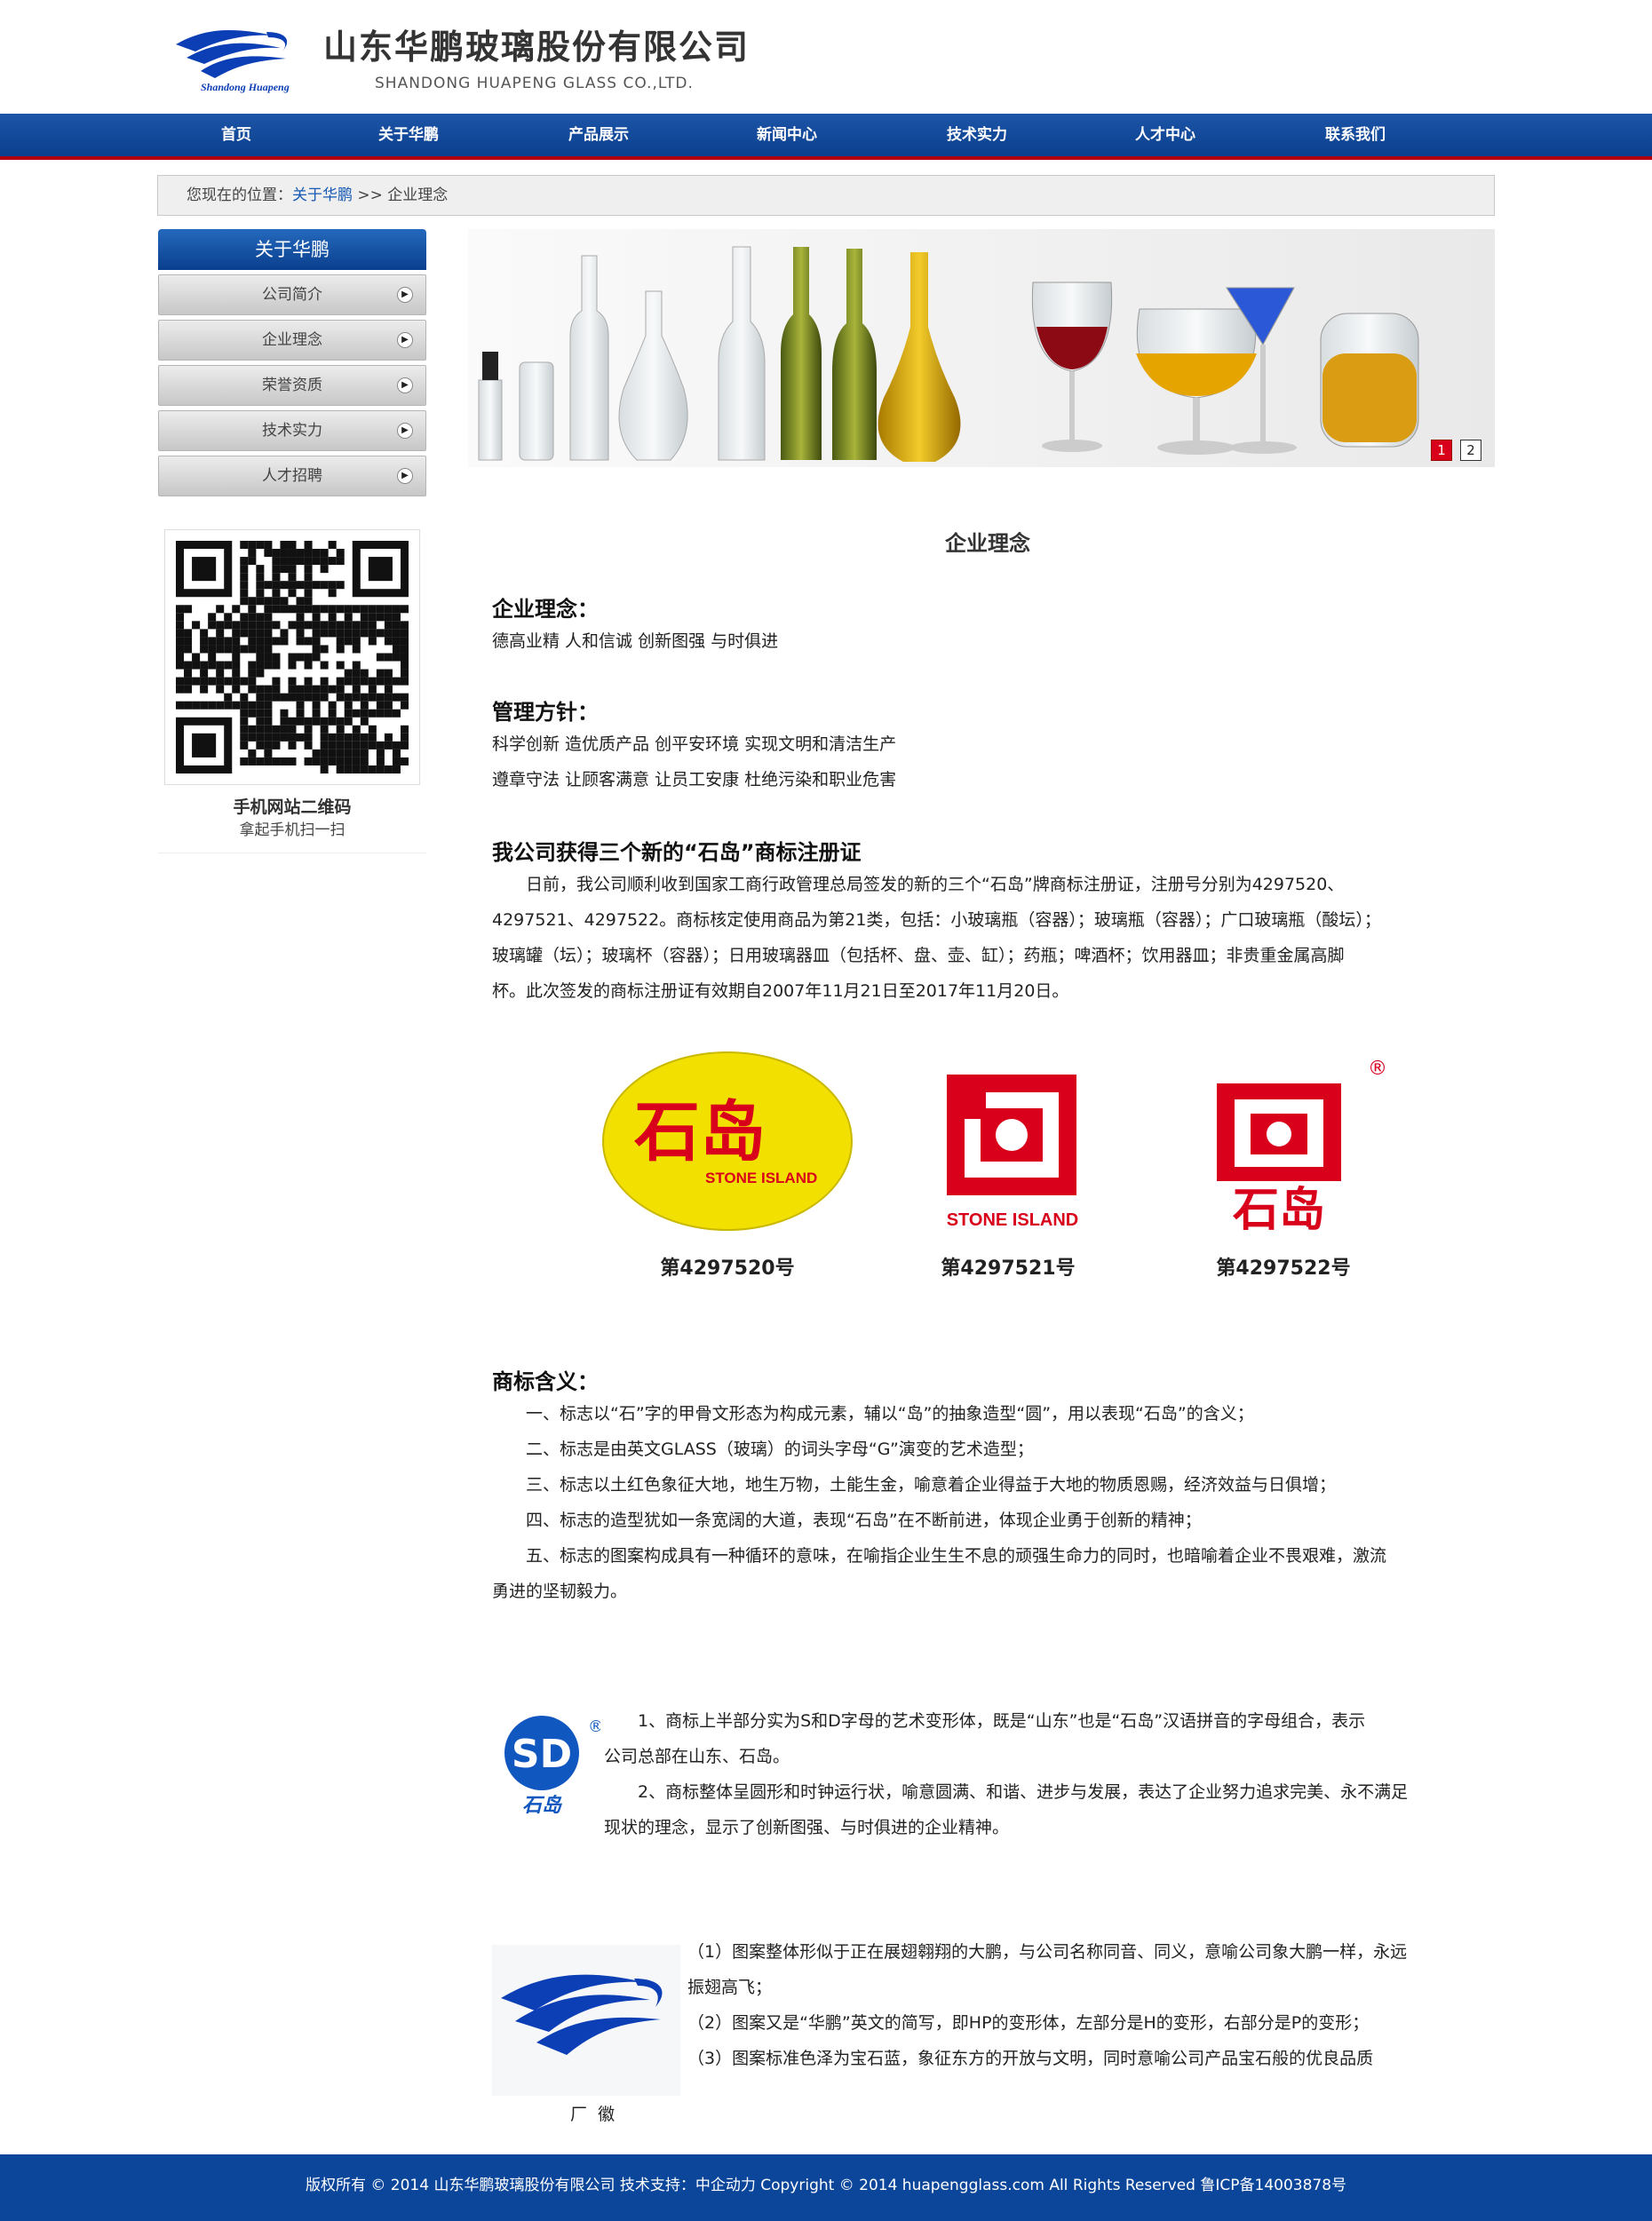 Image resolution: width=1652 pixels, height=2221 pixels. I want to click on sd-logo-icon: SD ® 石岛, so click(552, 1766).